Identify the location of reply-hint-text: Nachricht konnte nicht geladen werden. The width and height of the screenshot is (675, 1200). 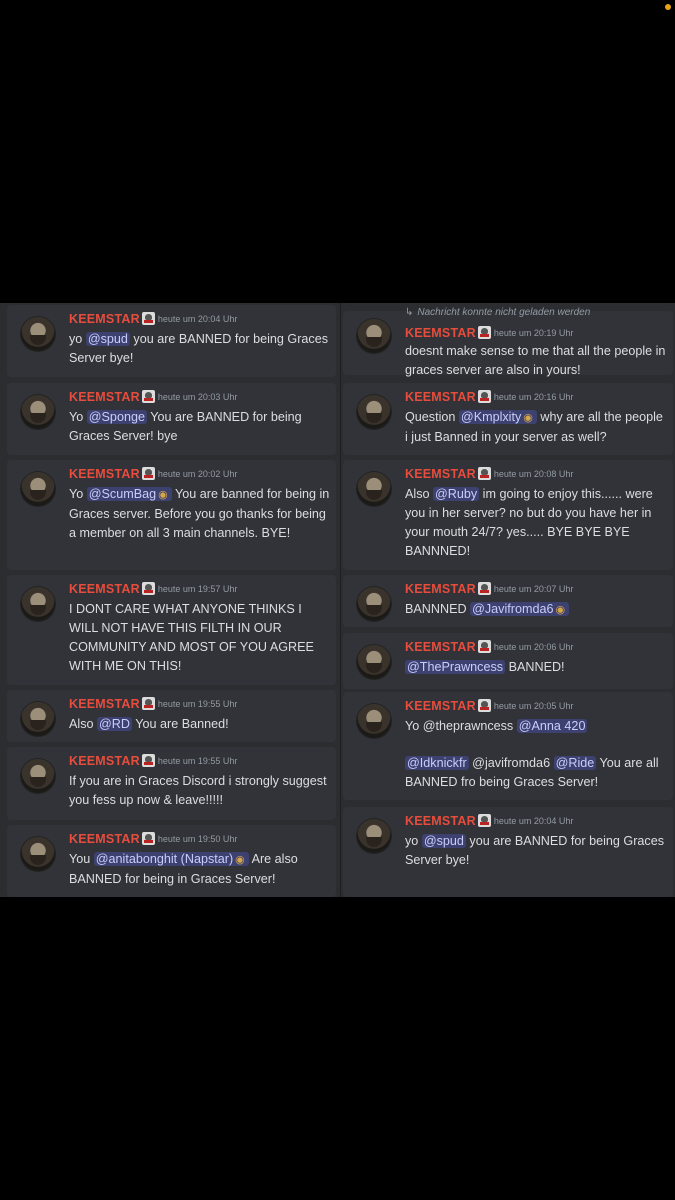
(504, 312).